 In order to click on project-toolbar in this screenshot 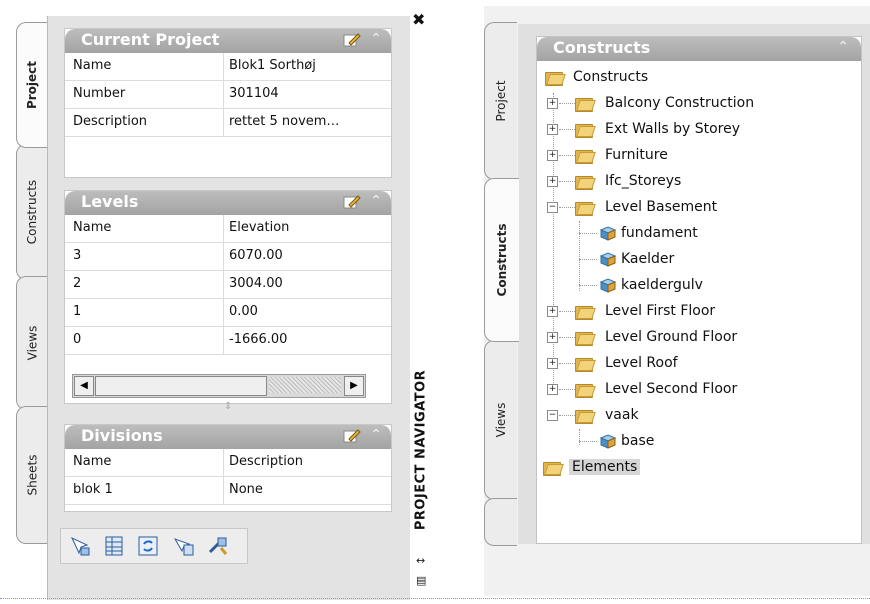, I will do `click(154, 546)`.